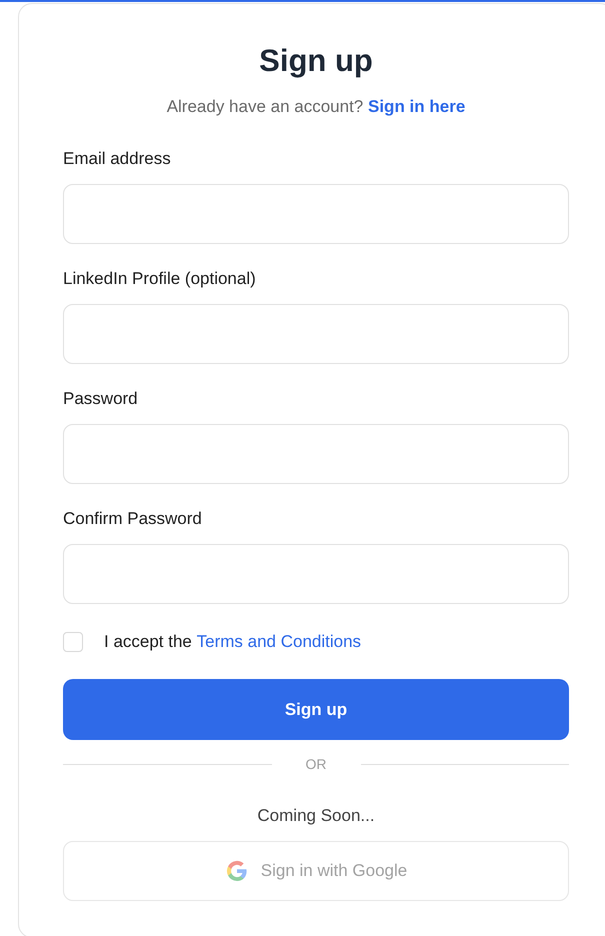 Image resolution: width=605 pixels, height=936 pixels. I want to click on terms-text: I accept the Terms and Conditions, so click(233, 642).